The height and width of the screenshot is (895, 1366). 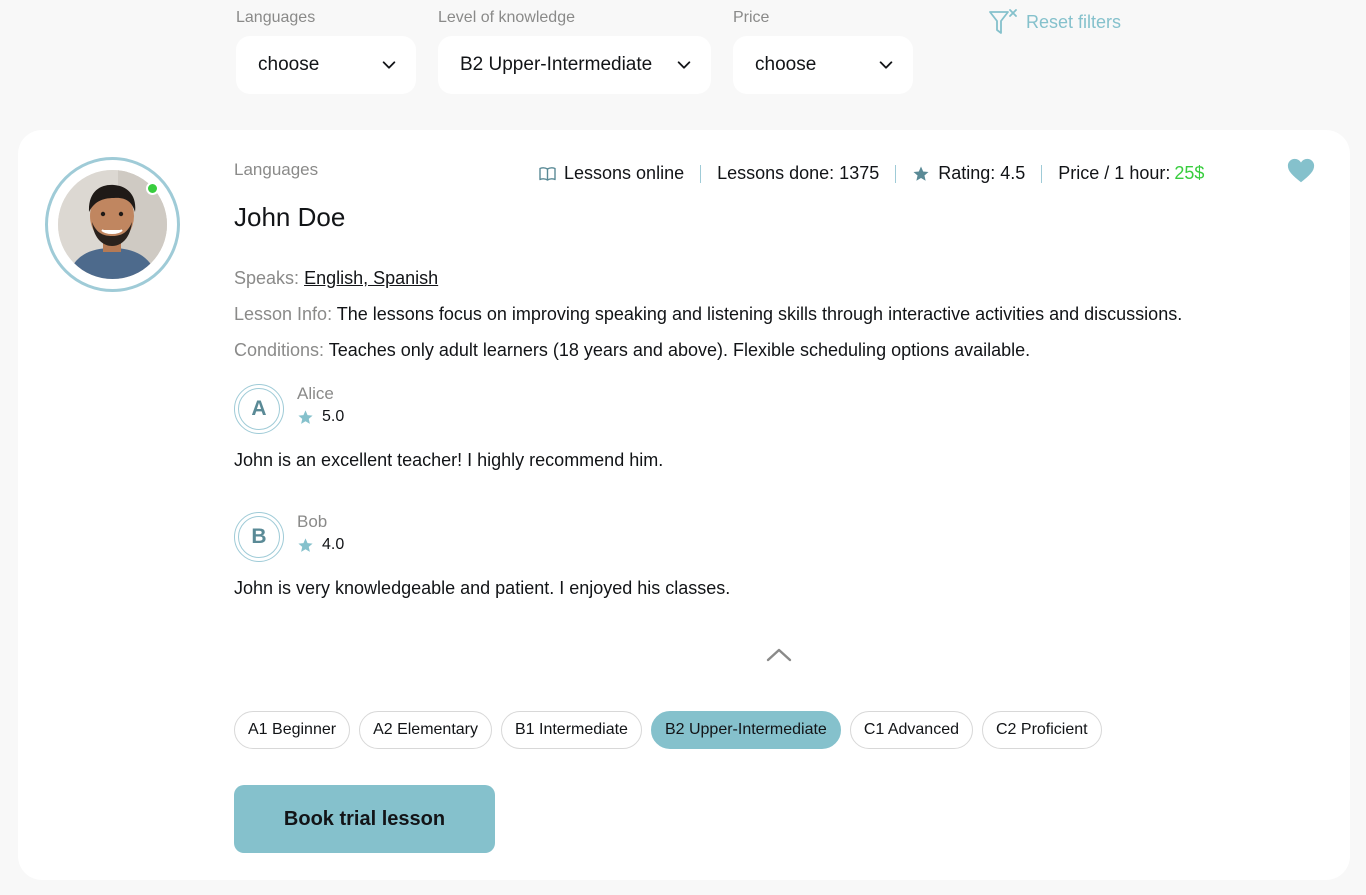 I want to click on filter-x-icon, so click(x=1003, y=21).